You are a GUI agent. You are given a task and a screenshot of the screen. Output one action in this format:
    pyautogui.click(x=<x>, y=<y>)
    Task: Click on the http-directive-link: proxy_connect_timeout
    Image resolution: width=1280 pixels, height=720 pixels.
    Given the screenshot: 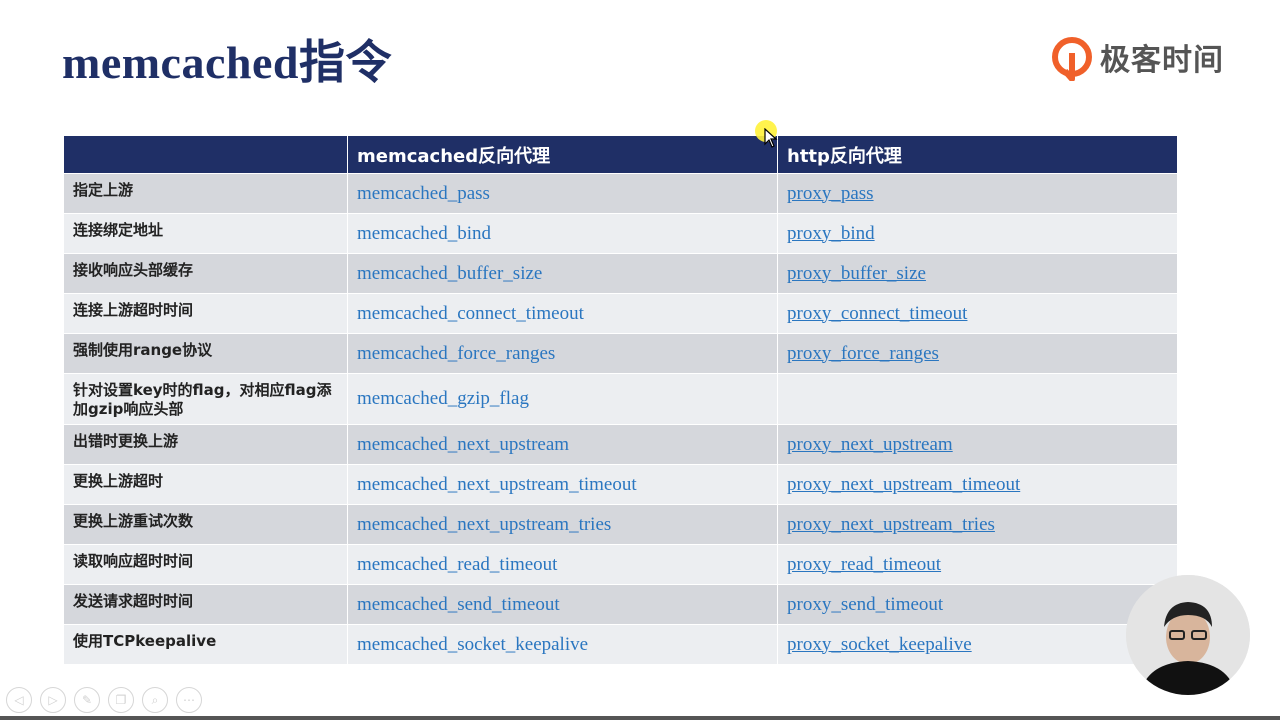 What is the action you would take?
    pyautogui.click(x=877, y=314)
    